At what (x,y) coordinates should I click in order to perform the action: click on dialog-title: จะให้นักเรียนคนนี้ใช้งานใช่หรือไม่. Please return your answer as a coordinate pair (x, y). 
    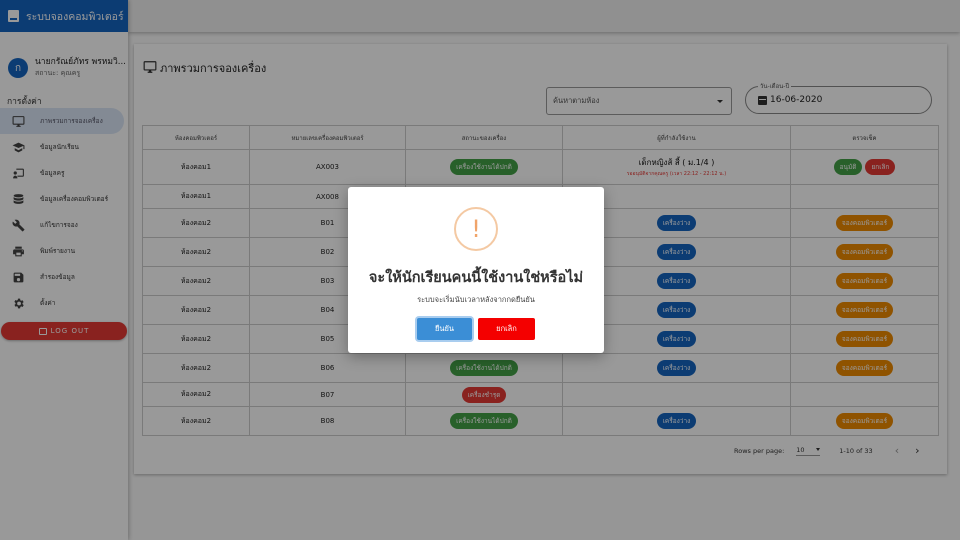
    Looking at the image, I should click on (476, 278).